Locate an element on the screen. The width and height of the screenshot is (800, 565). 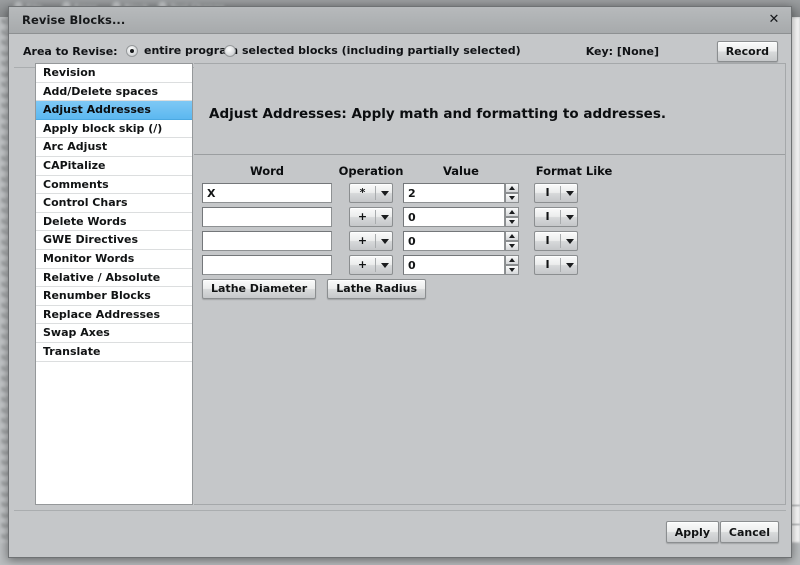
close-icon: ✕ is located at coordinates (774, 20).